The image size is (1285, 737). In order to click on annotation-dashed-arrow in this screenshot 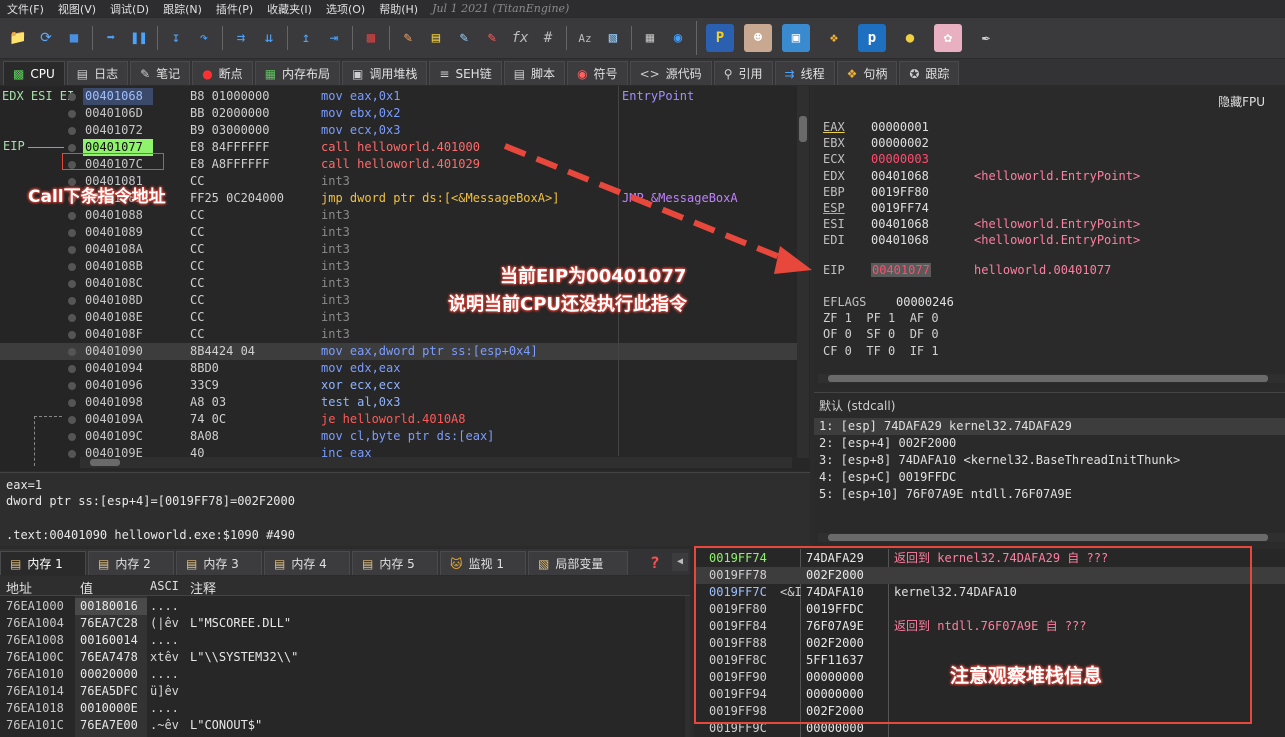, I will do `click(648, 204)`.